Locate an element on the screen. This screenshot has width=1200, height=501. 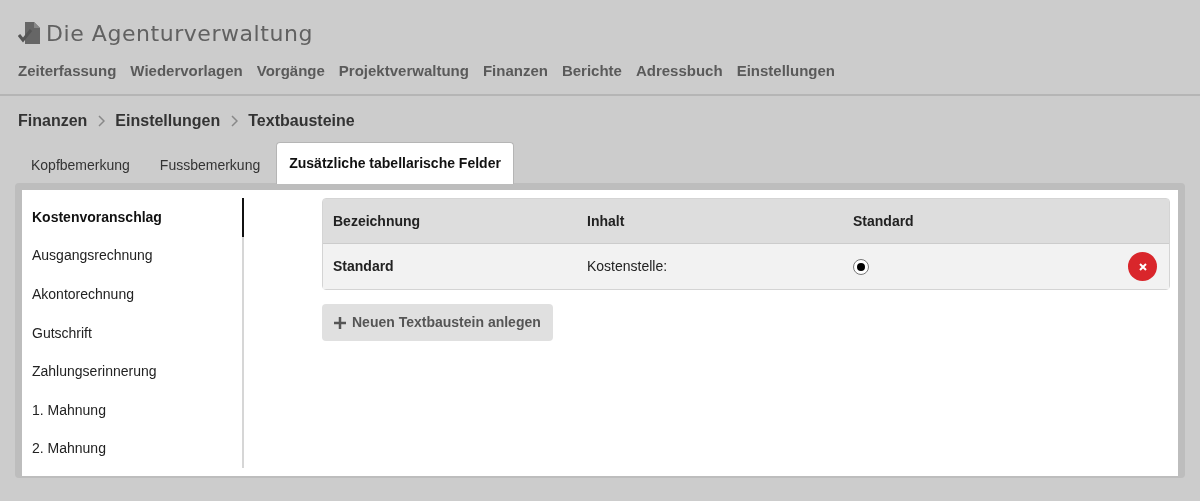
sidebar-item: 2. Mahnung is located at coordinates (133, 449).